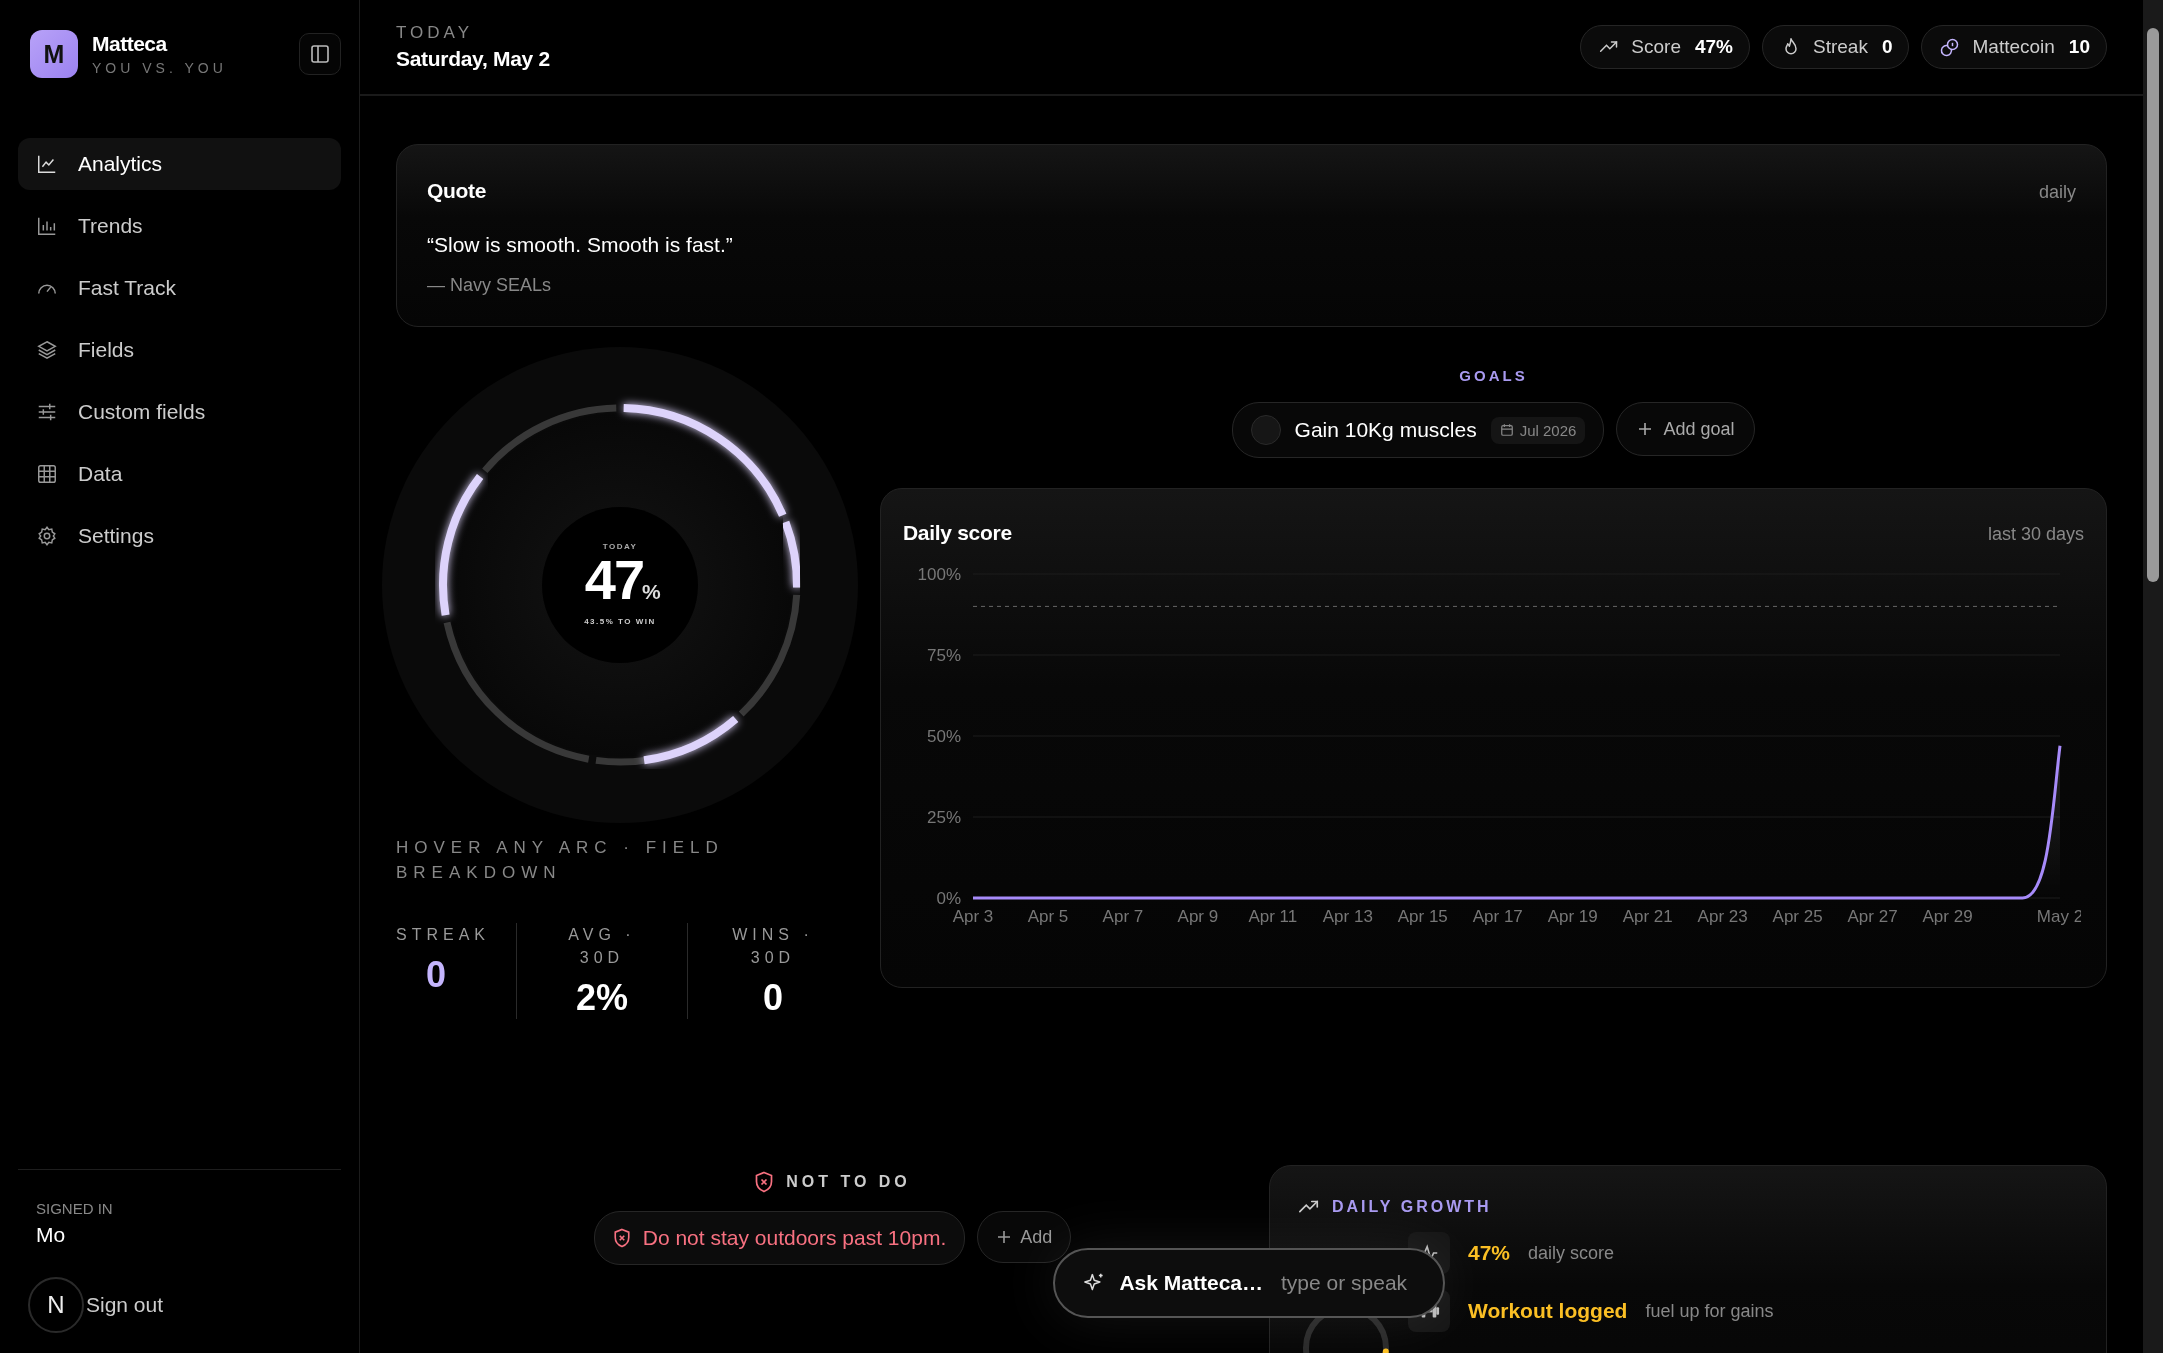  What do you see at coordinates (47, 226) in the screenshot?
I see `bar-chart-icon` at bounding box center [47, 226].